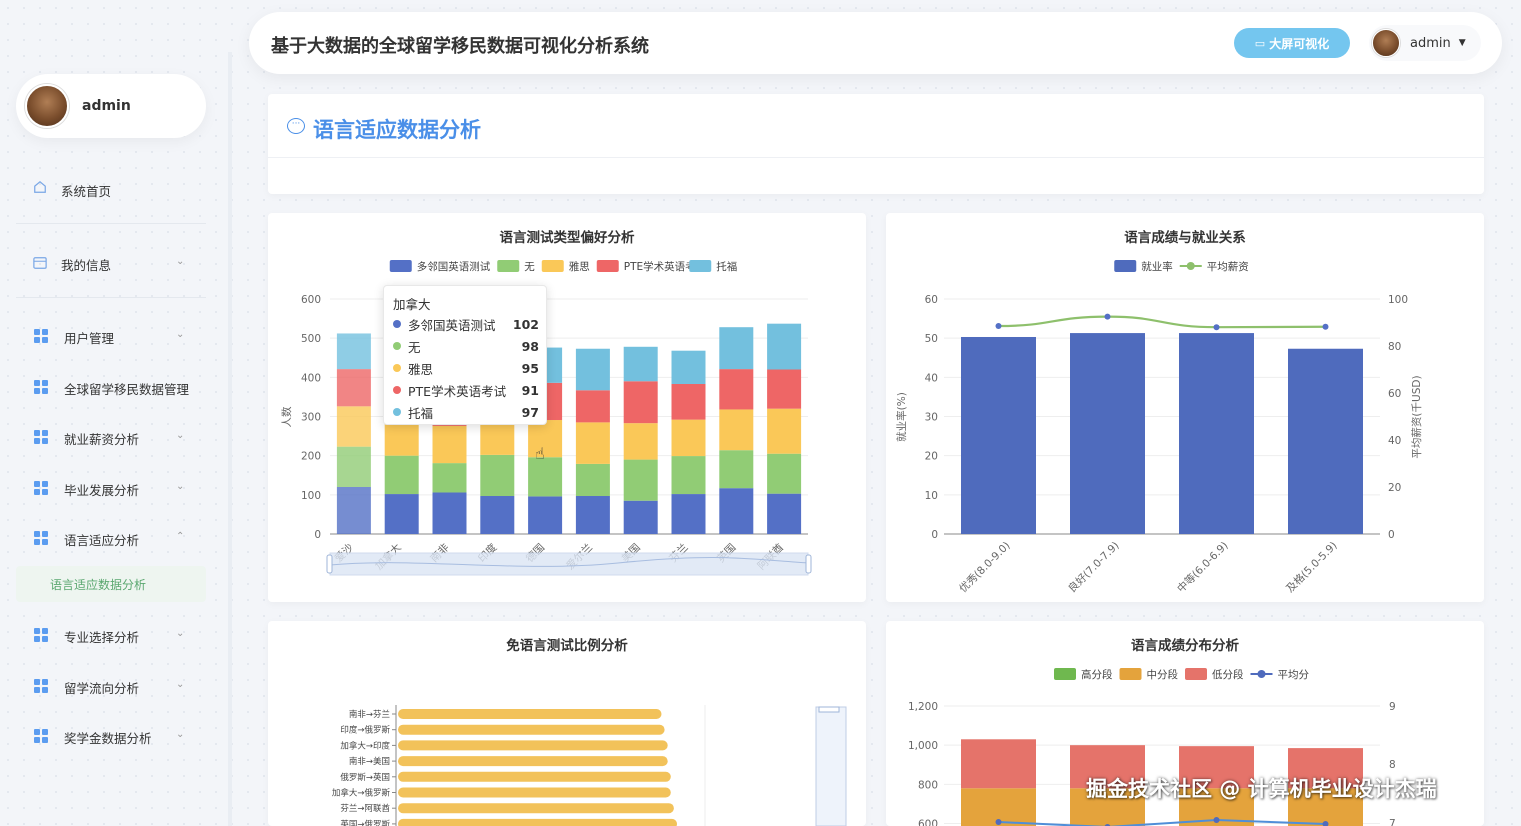 The image size is (1521, 826). I want to click on sidebar-border, so click(230, 439).